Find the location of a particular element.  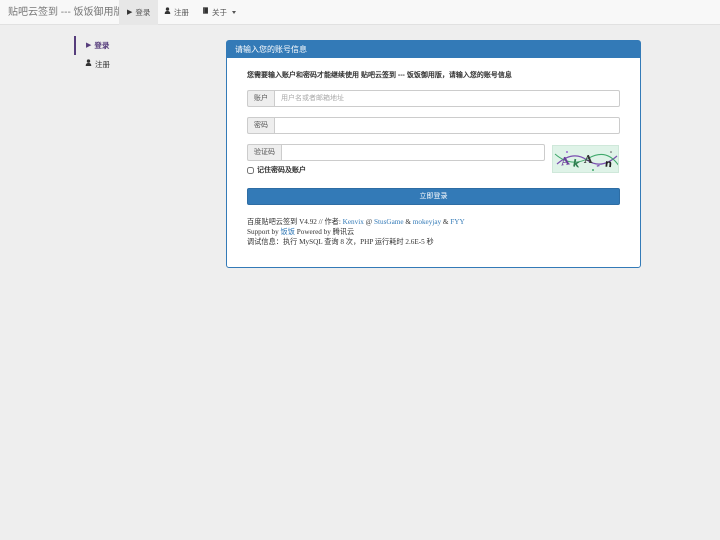

svg-text: A is located at coordinates (588, 159).